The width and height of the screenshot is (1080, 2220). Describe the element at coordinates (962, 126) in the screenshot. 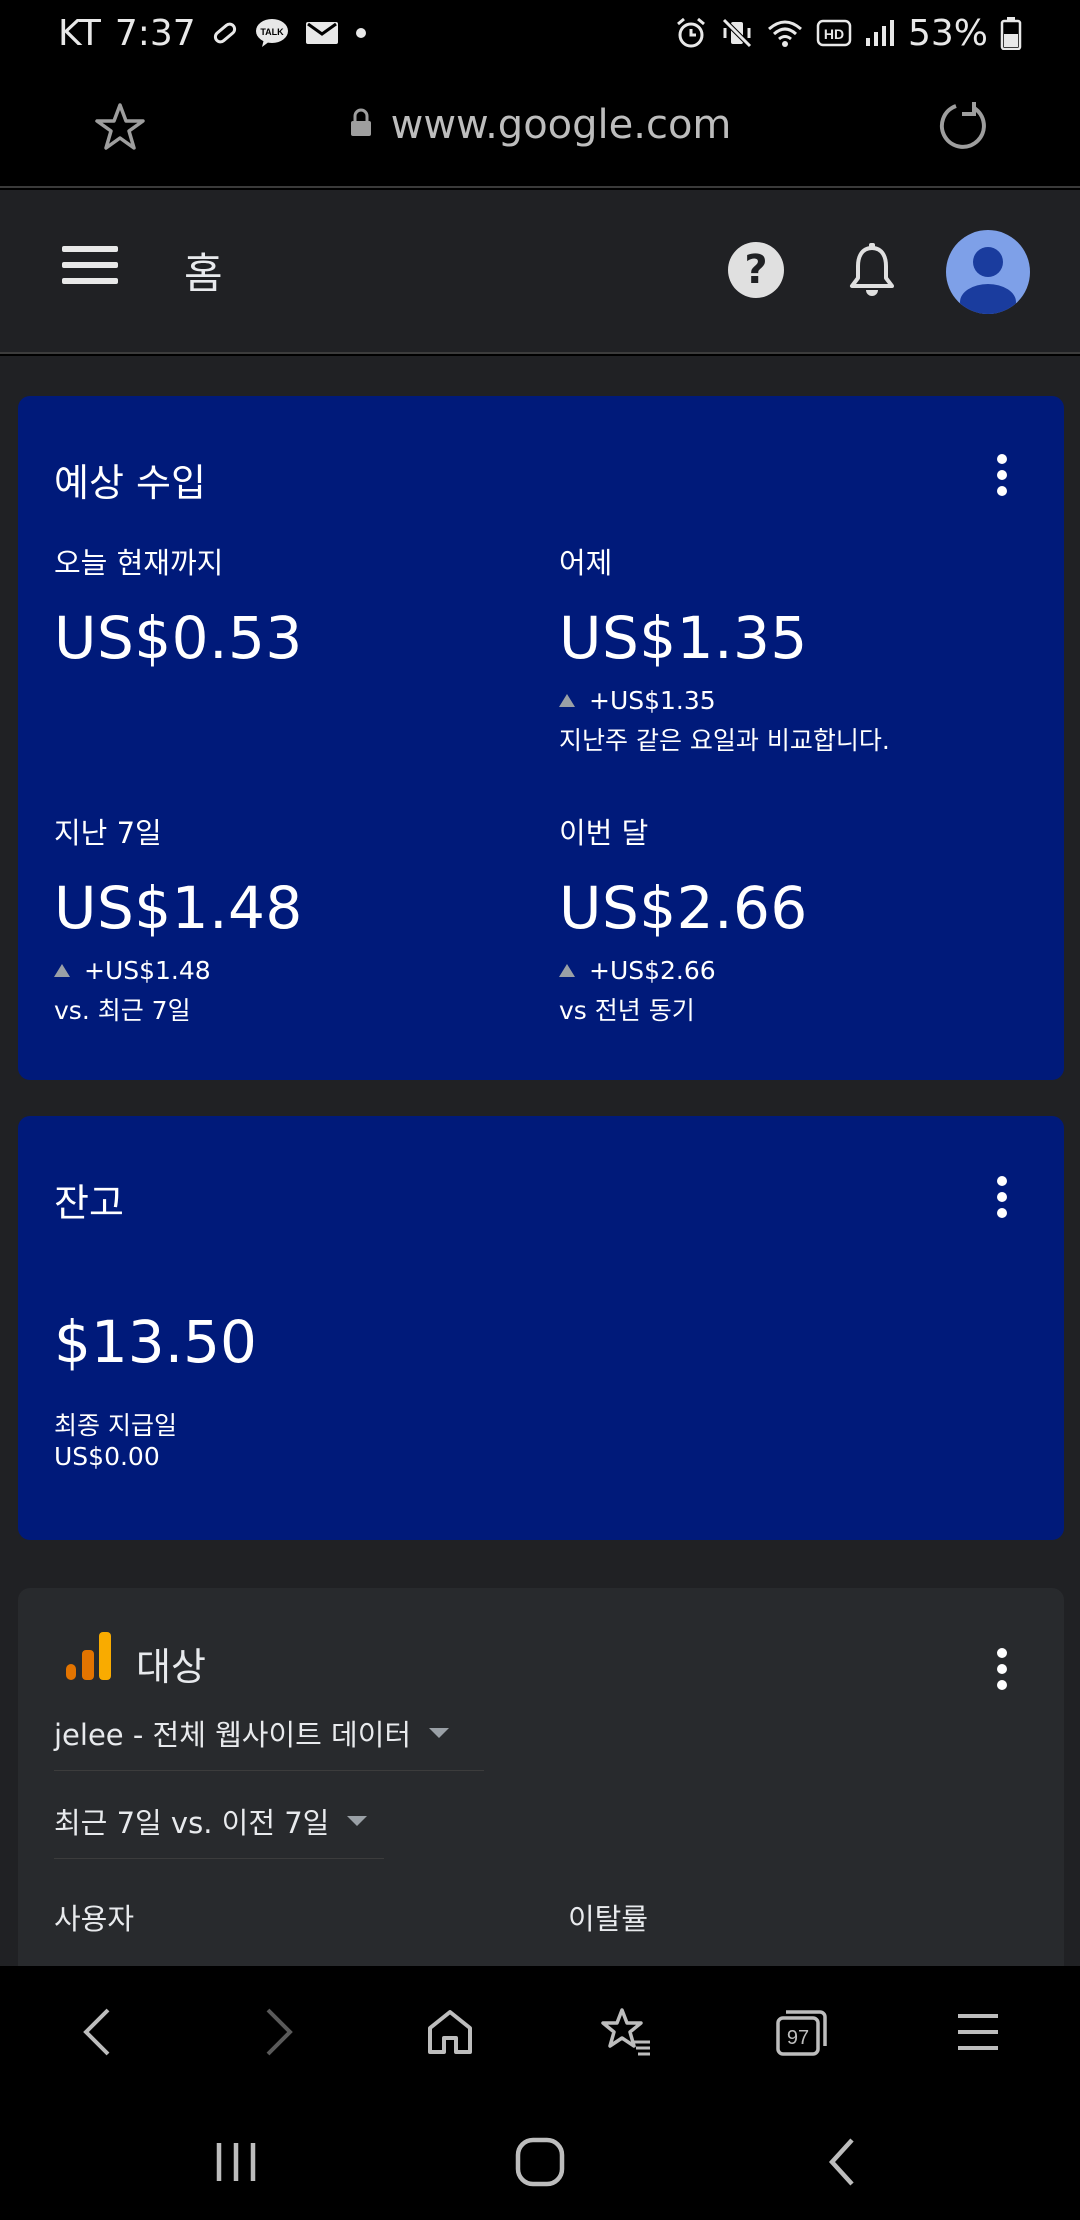

I see `reload-icon` at that location.